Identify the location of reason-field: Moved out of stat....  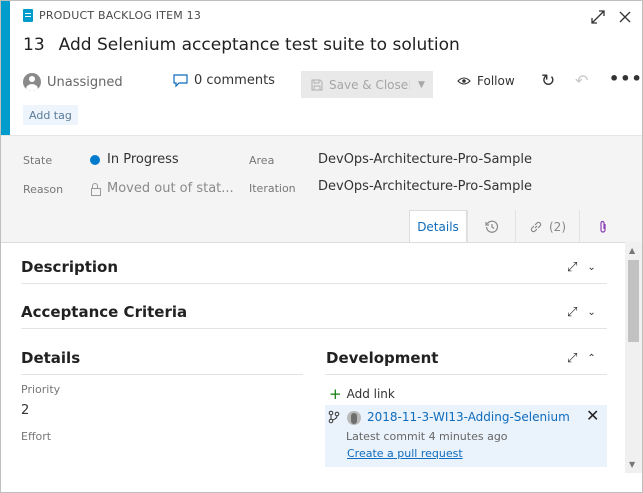
(162, 188).